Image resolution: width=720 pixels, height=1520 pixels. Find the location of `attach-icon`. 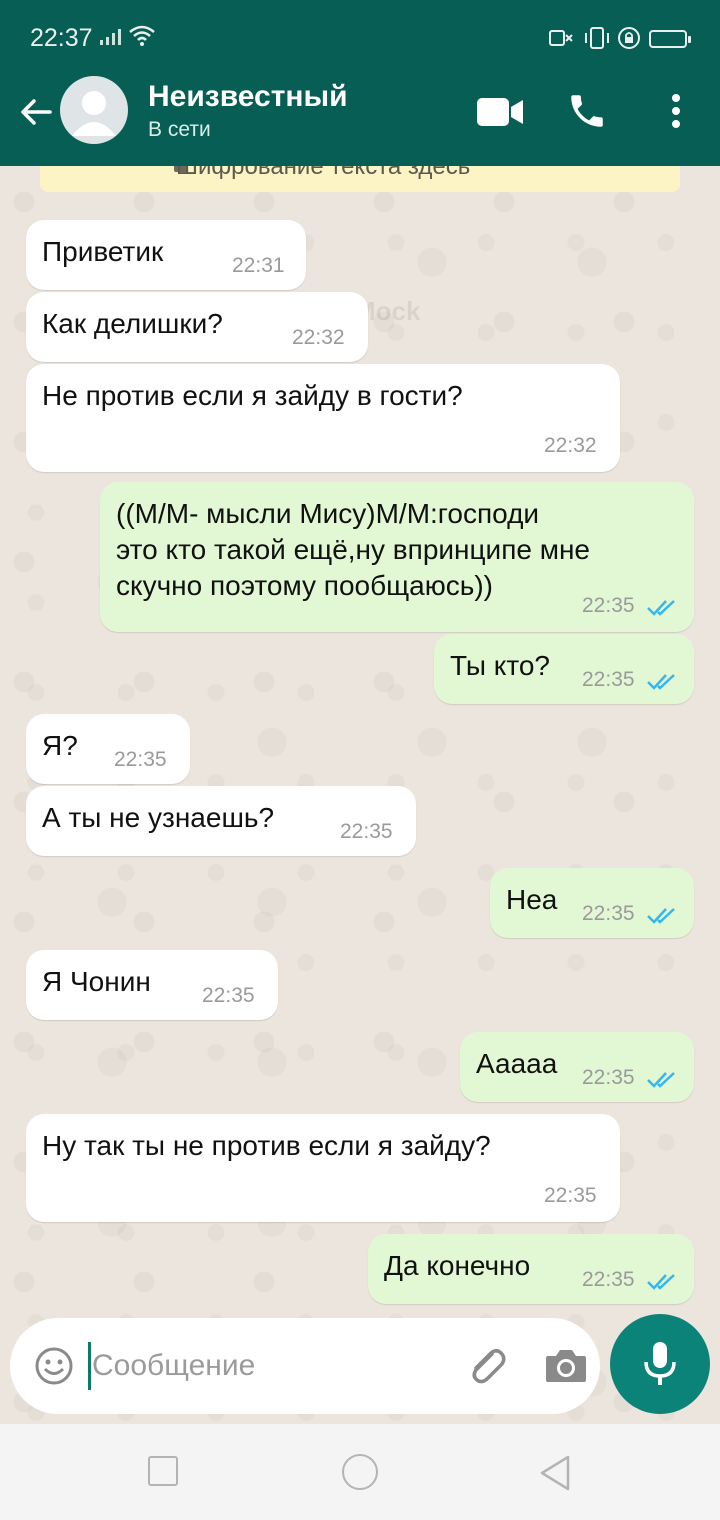

attach-icon is located at coordinates (486, 1366).